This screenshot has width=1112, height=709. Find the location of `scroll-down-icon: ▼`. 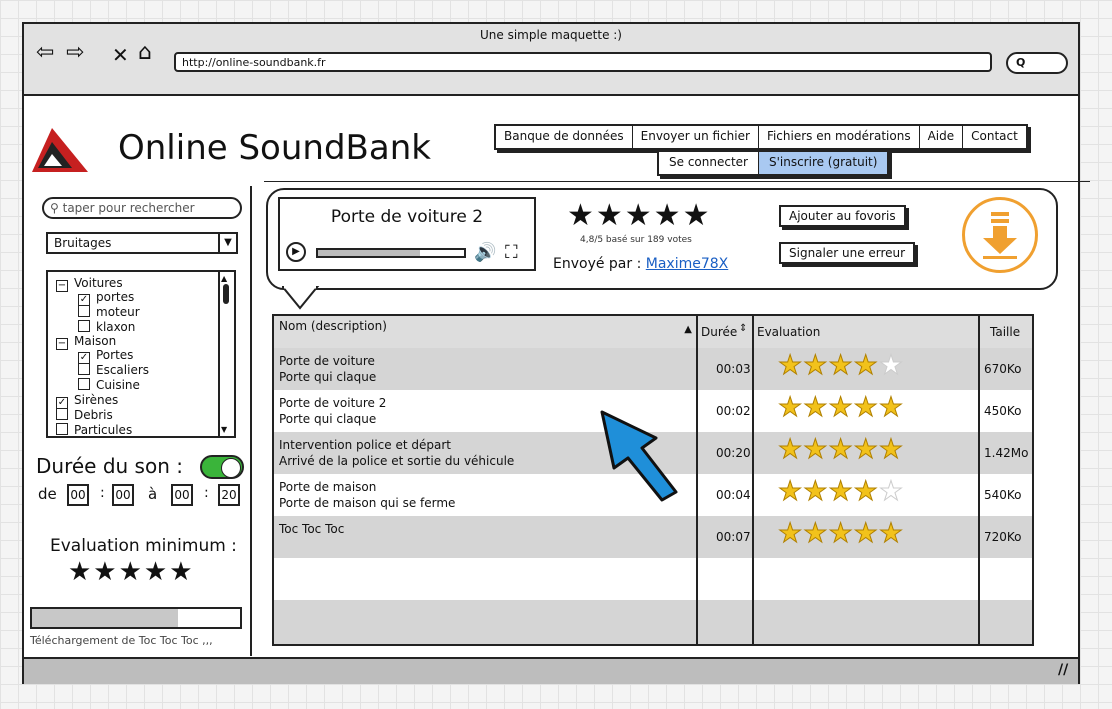

scroll-down-icon: ▼ is located at coordinates (224, 429).